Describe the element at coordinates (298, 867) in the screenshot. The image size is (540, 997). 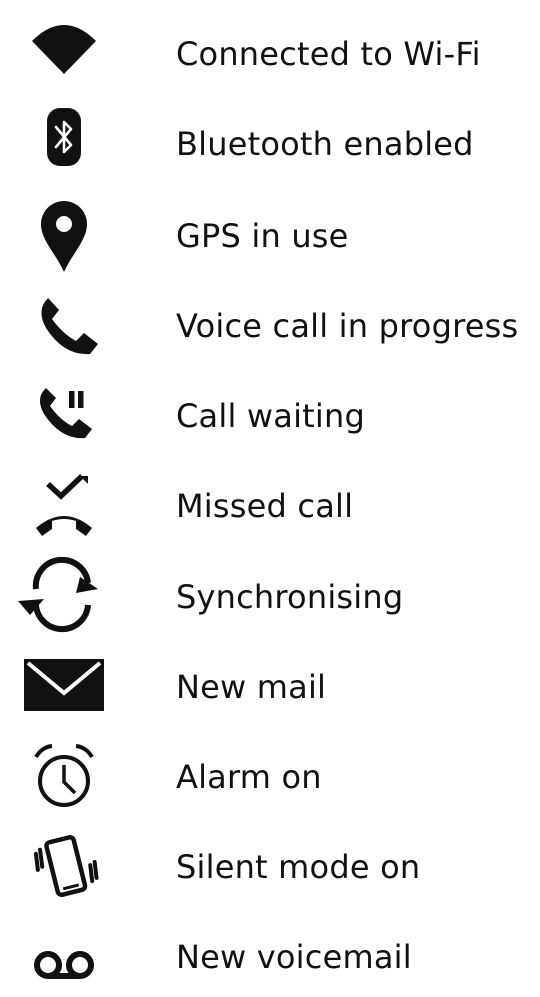
I see `legend-label: Silent mode on` at that location.